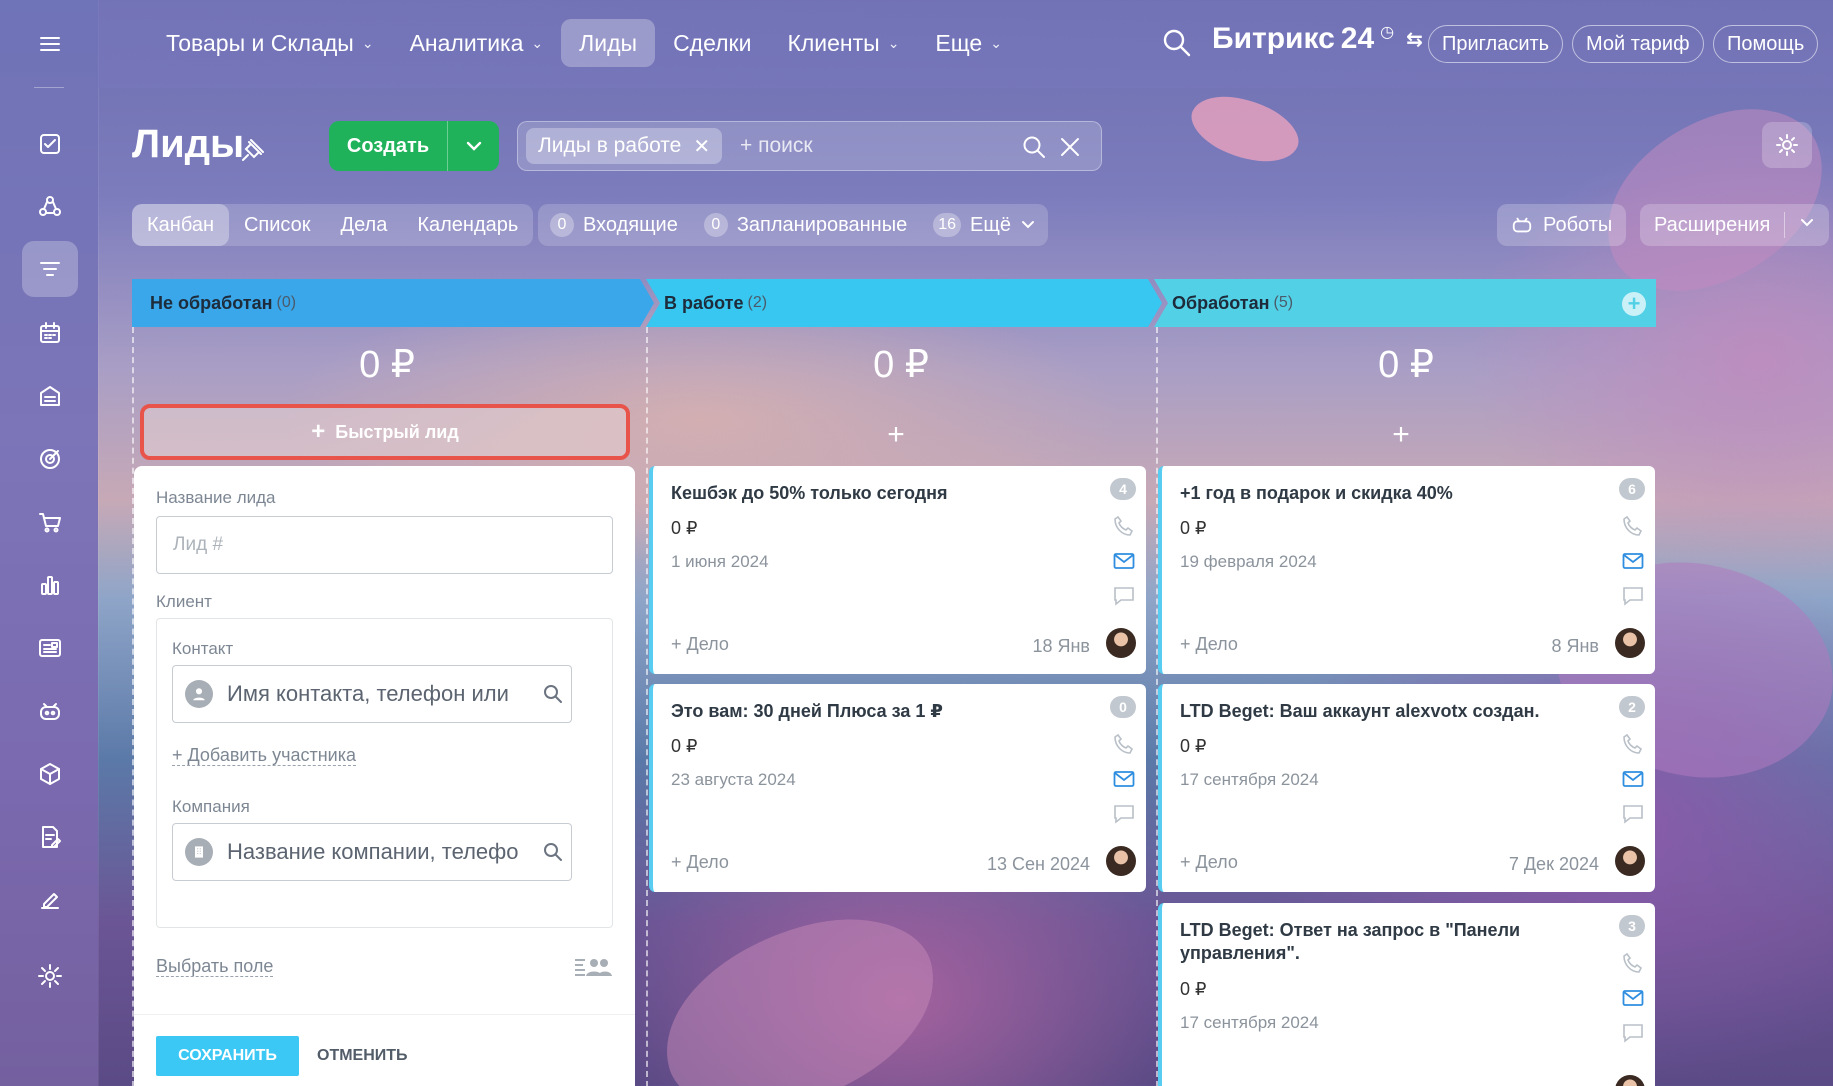  I want to click on shop-icon, so click(50, 522).